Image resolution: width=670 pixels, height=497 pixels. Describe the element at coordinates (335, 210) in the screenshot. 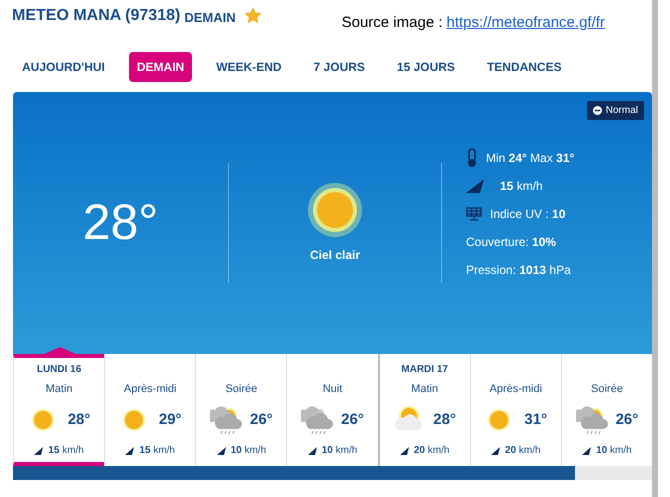

I see `sun-icon` at that location.